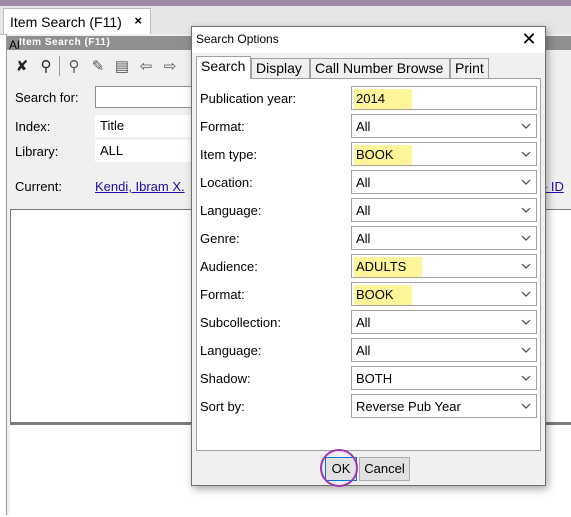 Image resolution: width=571 pixels, height=517 pixels. What do you see at coordinates (59, 66) in the screenshot?
I see `toolbar-divider` at bounding box center [59, 66].